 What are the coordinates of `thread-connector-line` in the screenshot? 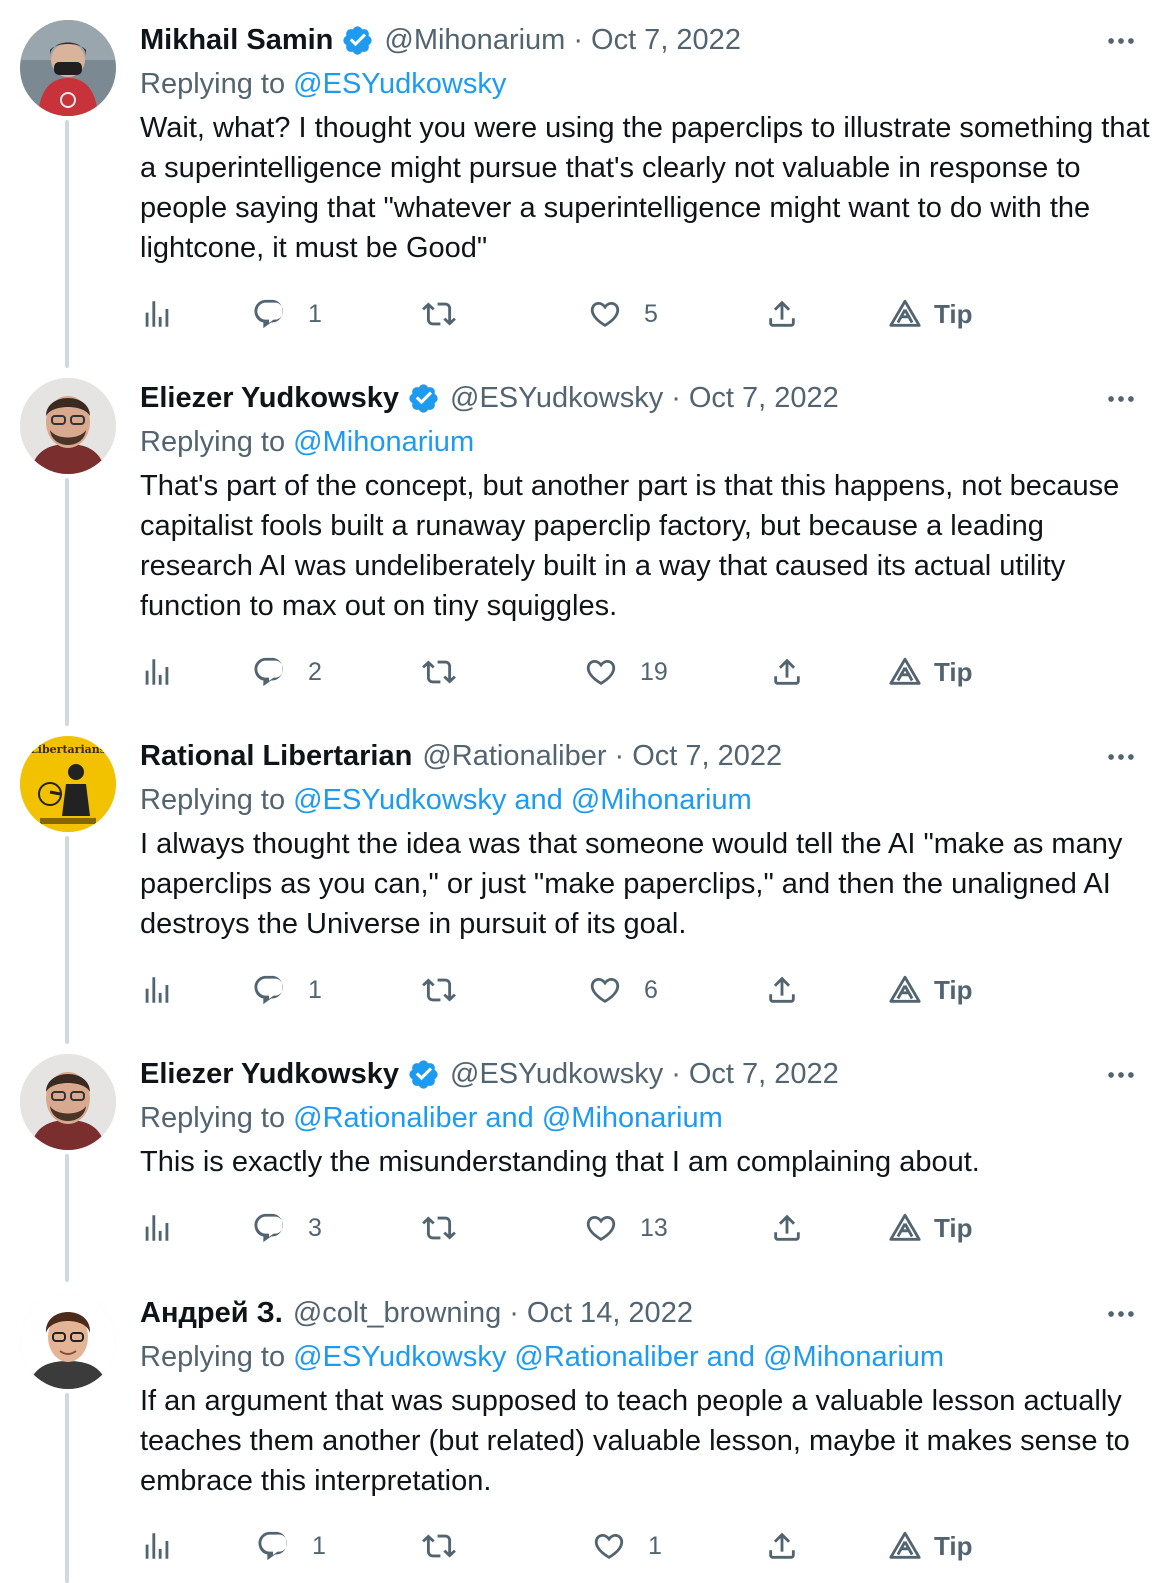 It's located at (67, 602).